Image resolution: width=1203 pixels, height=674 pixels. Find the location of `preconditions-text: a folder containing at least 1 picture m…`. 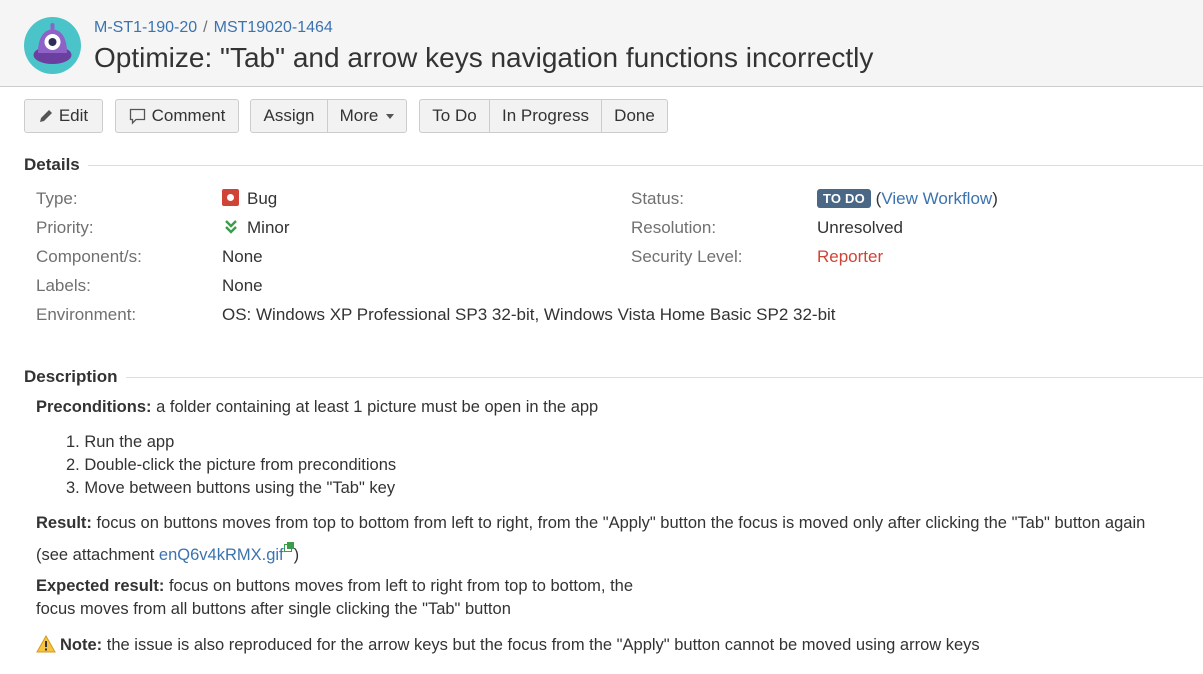

preconditions-text: a folder containing at least 1 picture m… is located at coordinates (375, 407).